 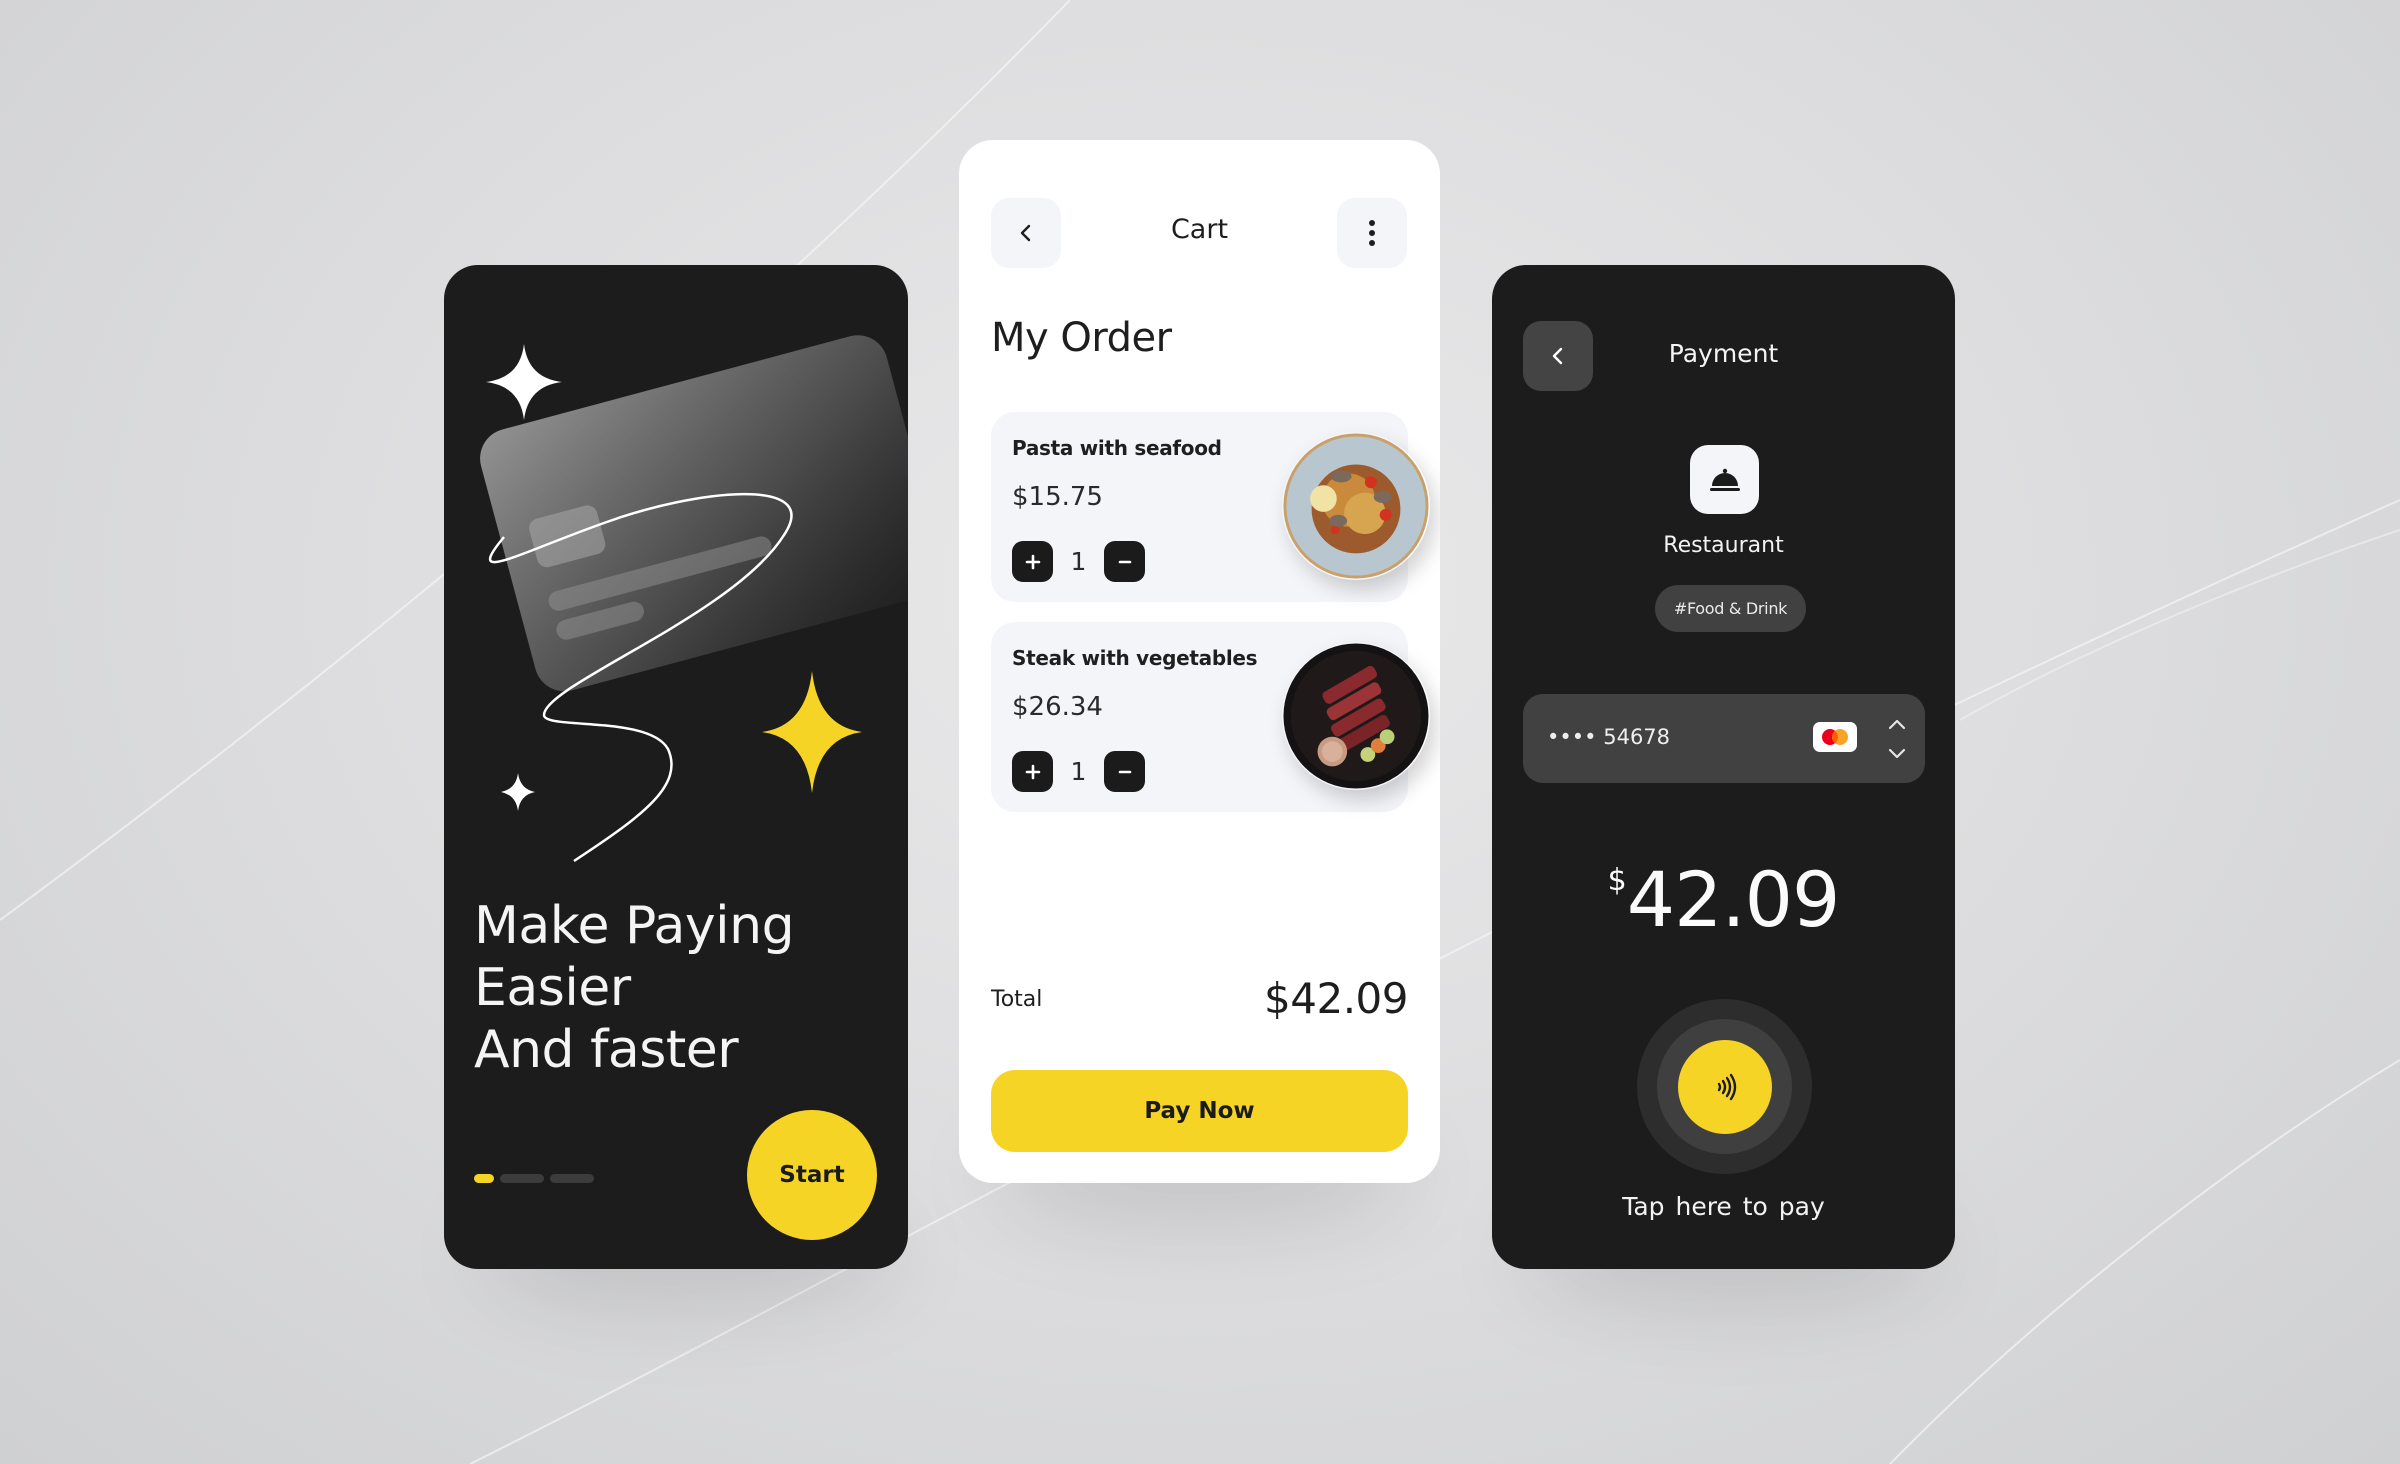 I want to click on page-dot-active, so click(x=484, y=1178).